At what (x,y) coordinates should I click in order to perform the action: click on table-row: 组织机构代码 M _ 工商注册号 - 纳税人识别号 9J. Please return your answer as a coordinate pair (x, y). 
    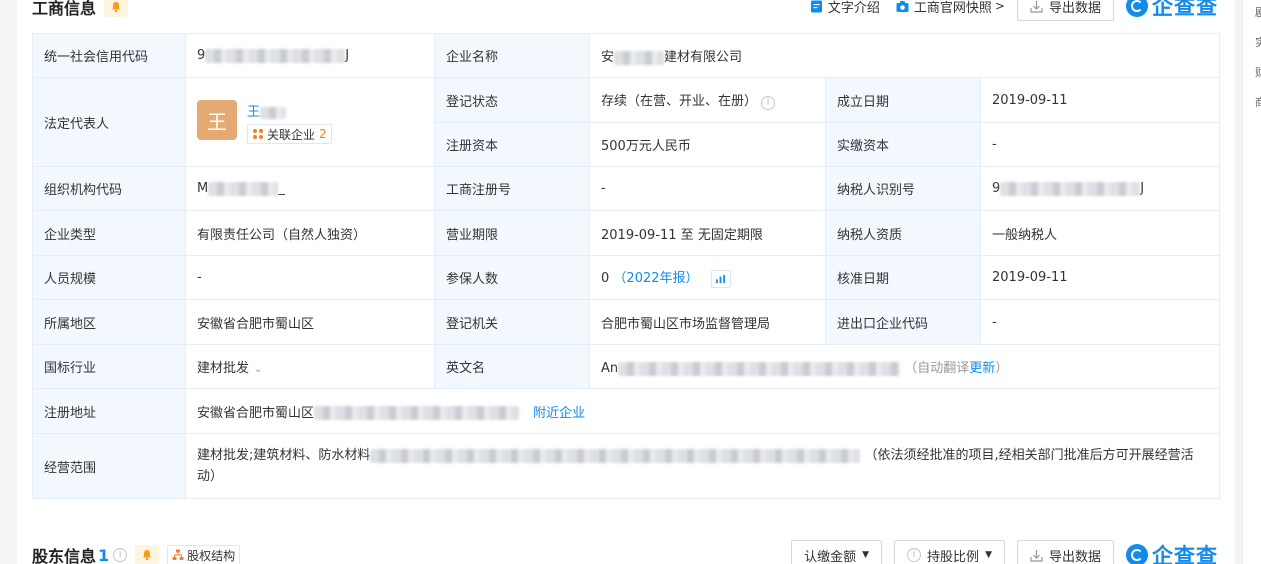
    Looking at the image, I should click on (626, 188).